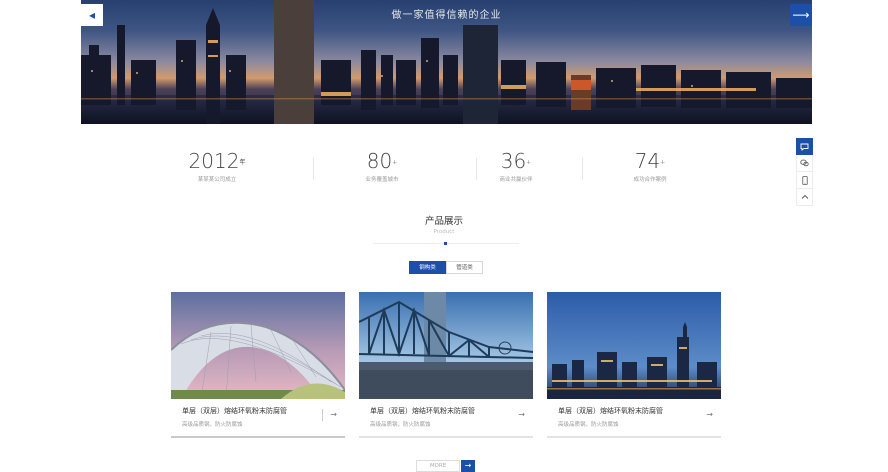 The image size is (888, 472). What do you see at coordinates (650, 180) in the screenshot?
I see `stat-label: 成功合作案例` at bounding box center [650, 180].